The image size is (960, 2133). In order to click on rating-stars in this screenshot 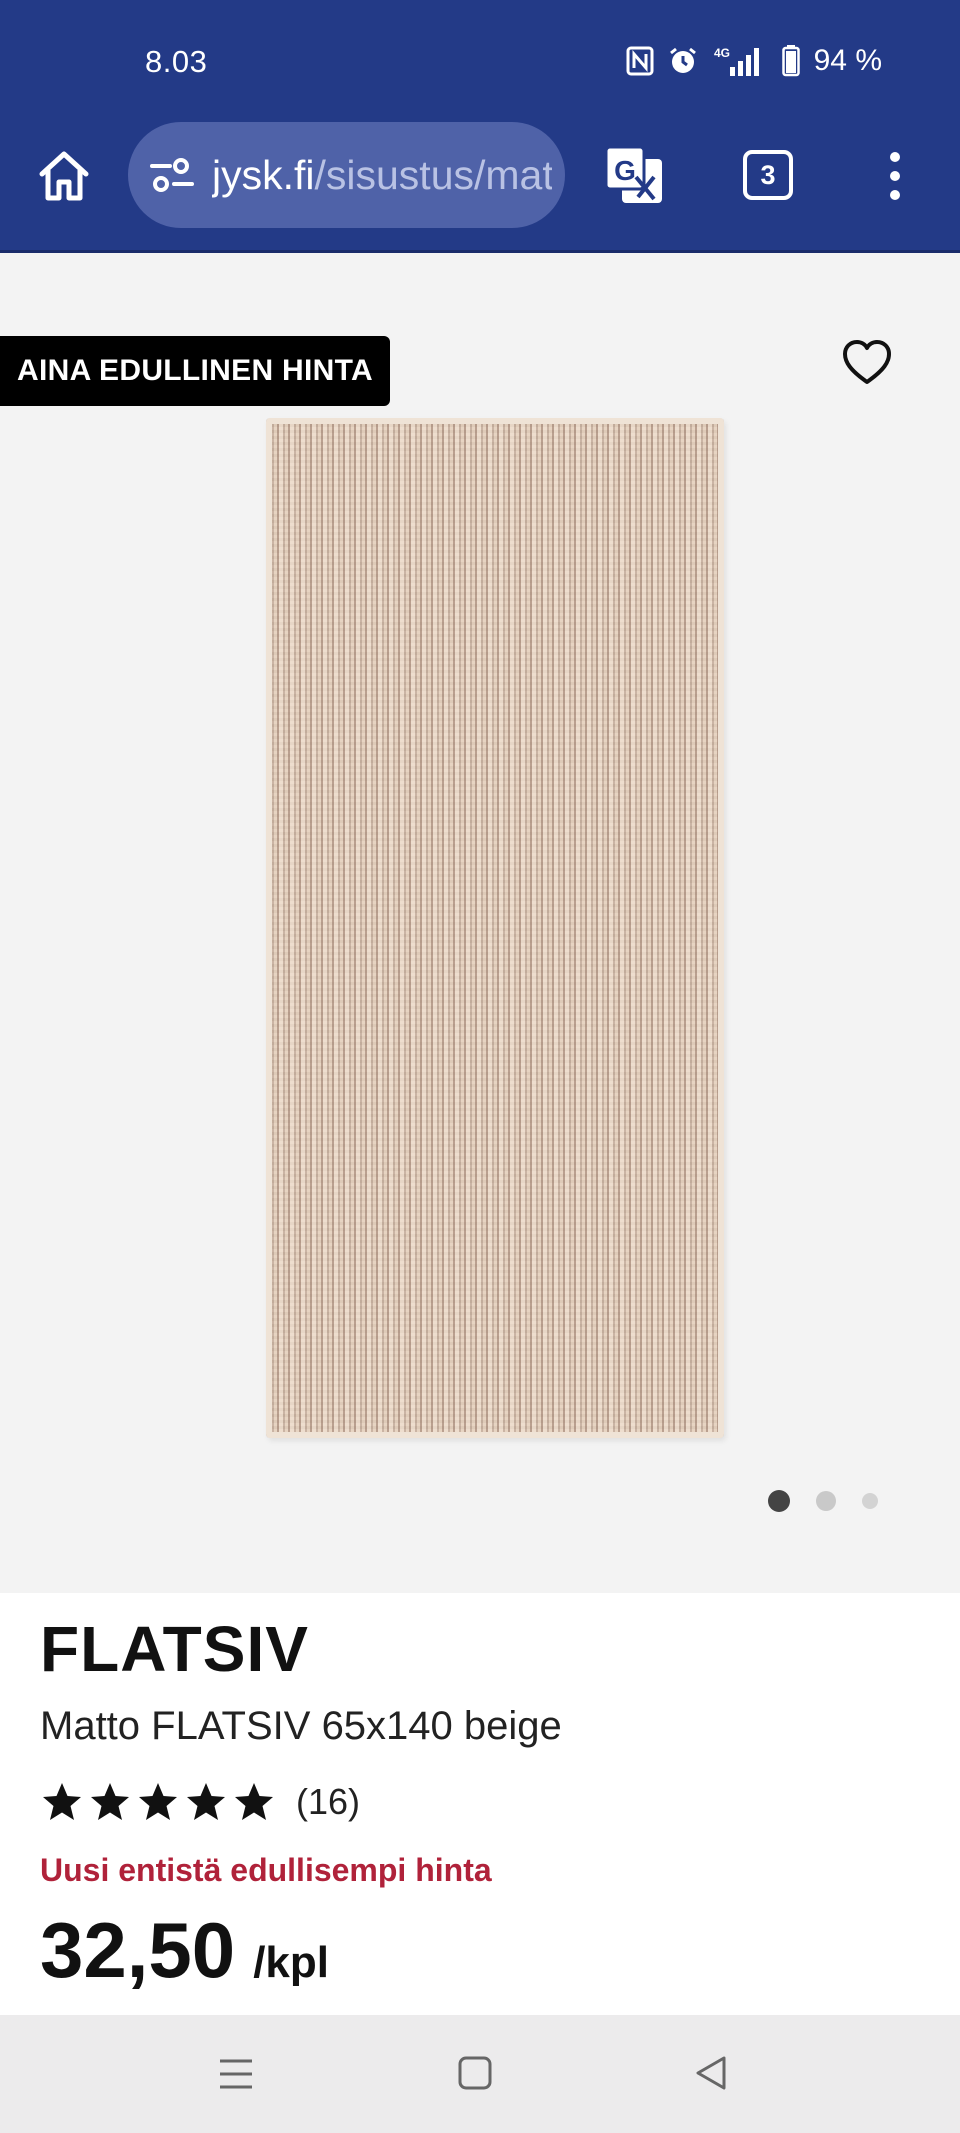, I will do `click(158, 1802)`.